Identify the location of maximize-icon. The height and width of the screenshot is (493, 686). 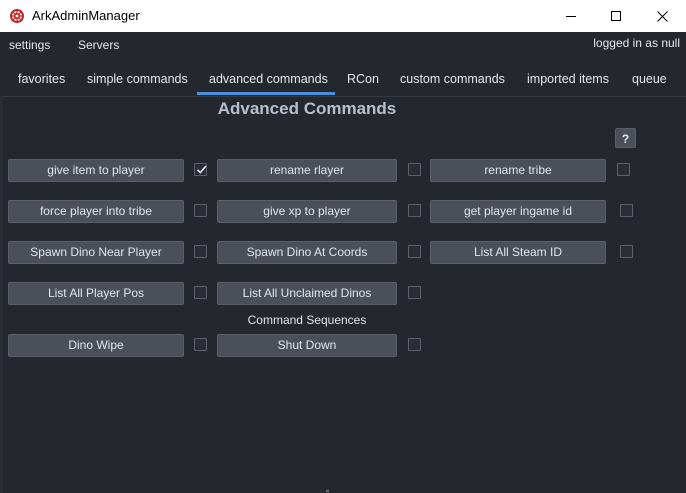
(616, 16).